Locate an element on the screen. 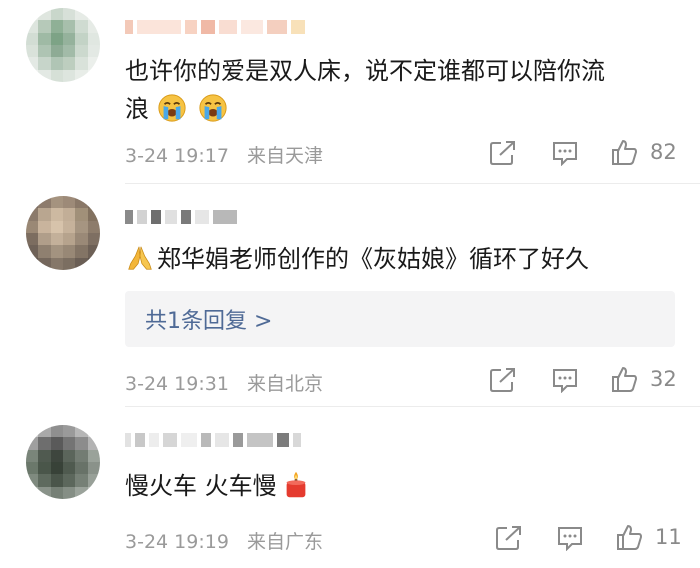 The width and height of the screenshot is (700, 568). like-button: 82 is located at coordinates (643, 152).